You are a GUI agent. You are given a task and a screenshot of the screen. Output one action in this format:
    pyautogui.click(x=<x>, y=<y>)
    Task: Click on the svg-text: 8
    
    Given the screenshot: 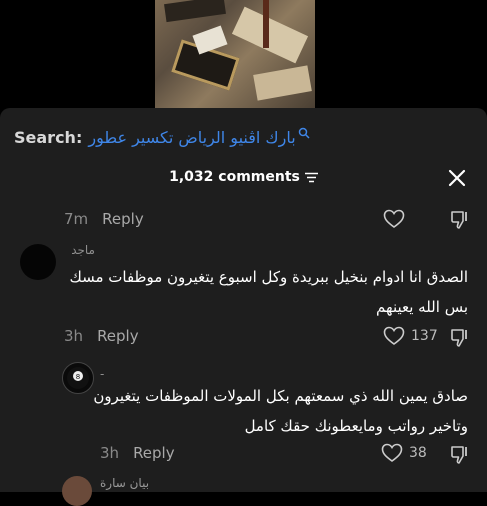 What is the action you would take?
    pyautogui.click(x=78, y=377)
    